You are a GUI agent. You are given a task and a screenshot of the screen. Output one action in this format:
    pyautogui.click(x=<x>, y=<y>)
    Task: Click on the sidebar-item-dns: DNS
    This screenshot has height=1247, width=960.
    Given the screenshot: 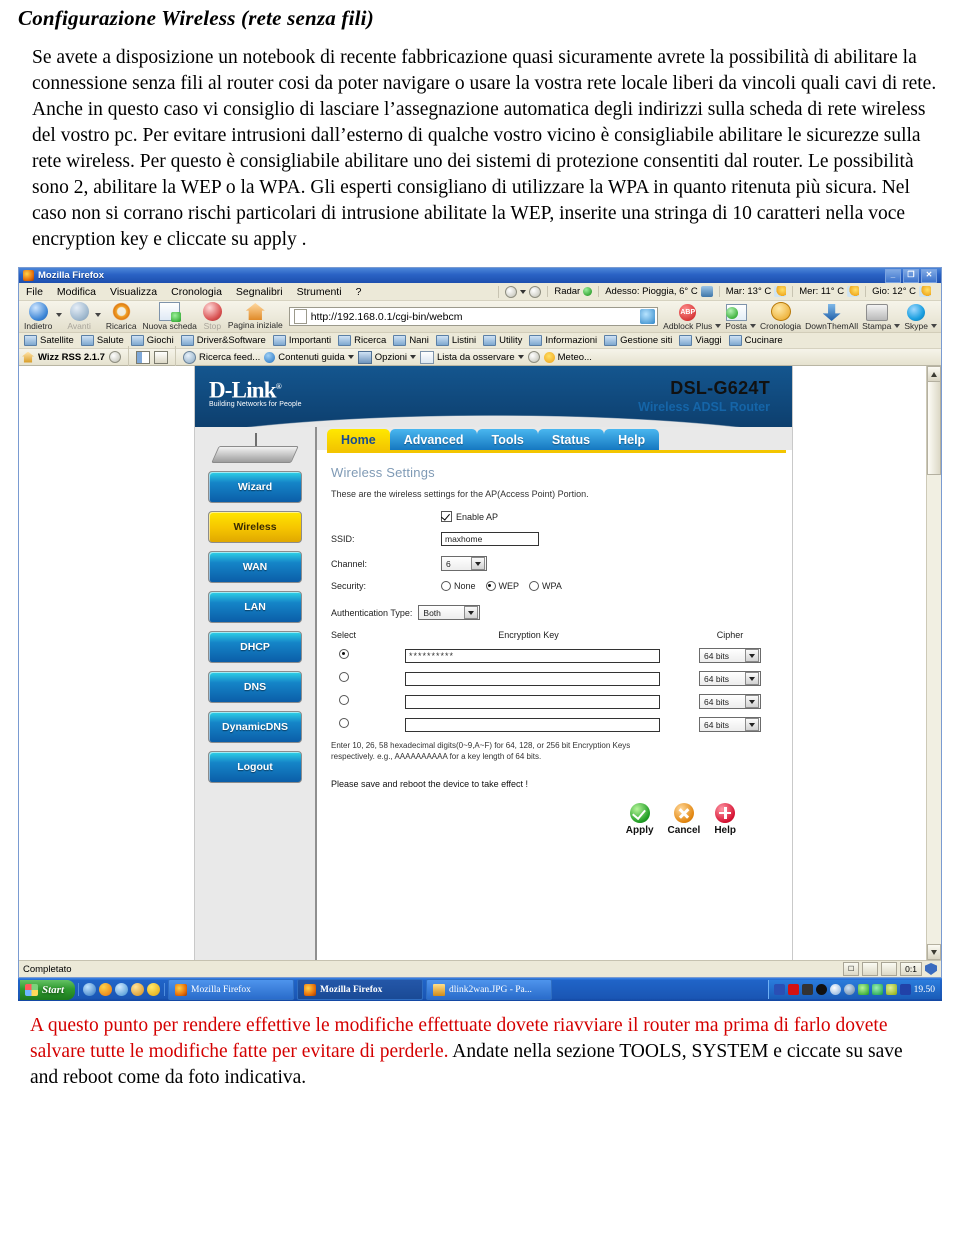 What is the action you would take?
    pyautogui.click(x=255, y=687)
    